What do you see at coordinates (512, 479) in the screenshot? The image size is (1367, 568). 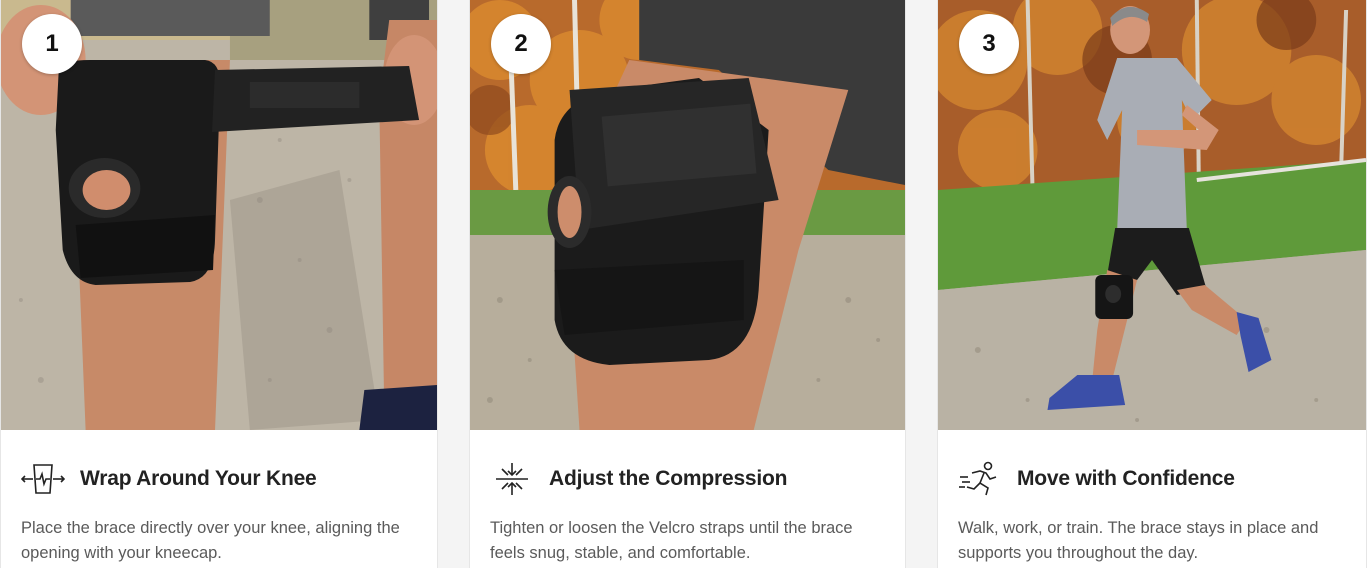 I see `compression-arrows-icon` at bounding box center [512, 479].